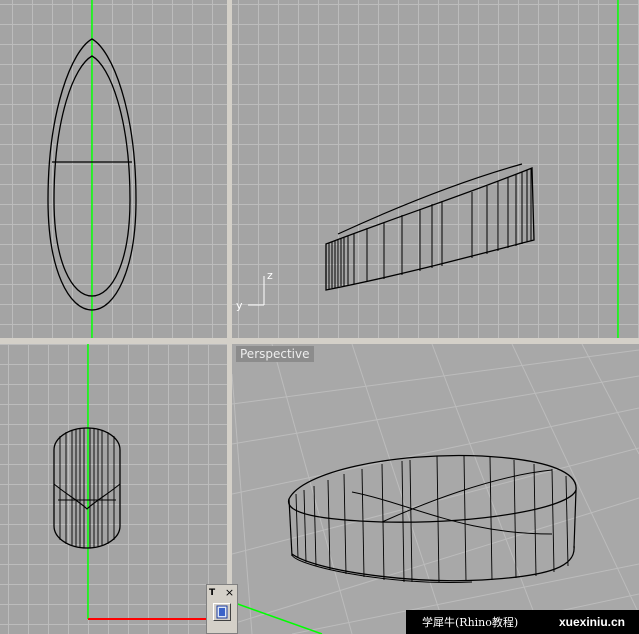 The height and width of the screenshot is (634, 639). Describe the element at coordinates (470, 622) in the screenshot. I see `watermark-chinese-text: 学犀牛(Rhino教程)` at that location.